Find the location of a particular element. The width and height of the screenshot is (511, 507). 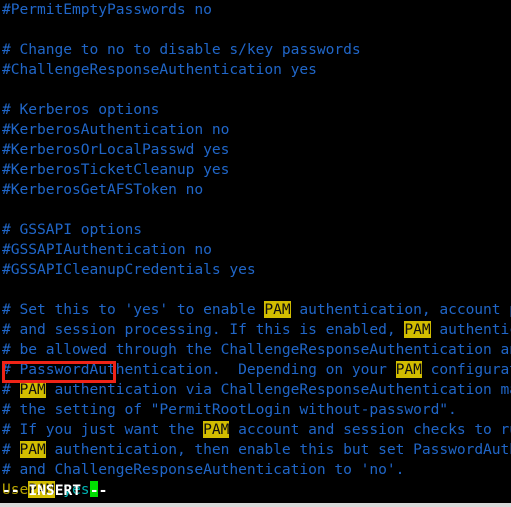

code-line: #KerberosOrLocalPasswd yes is located at coordinates (255, 150).